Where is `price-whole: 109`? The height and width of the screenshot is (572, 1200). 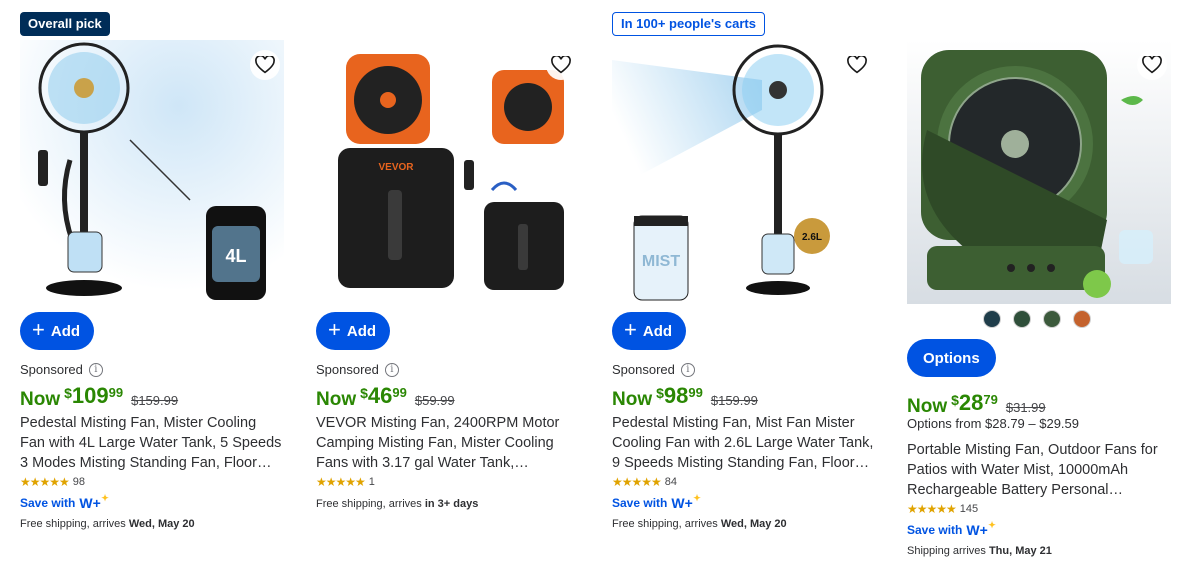 price-whole: 109 is located at coordinates (90, 395).